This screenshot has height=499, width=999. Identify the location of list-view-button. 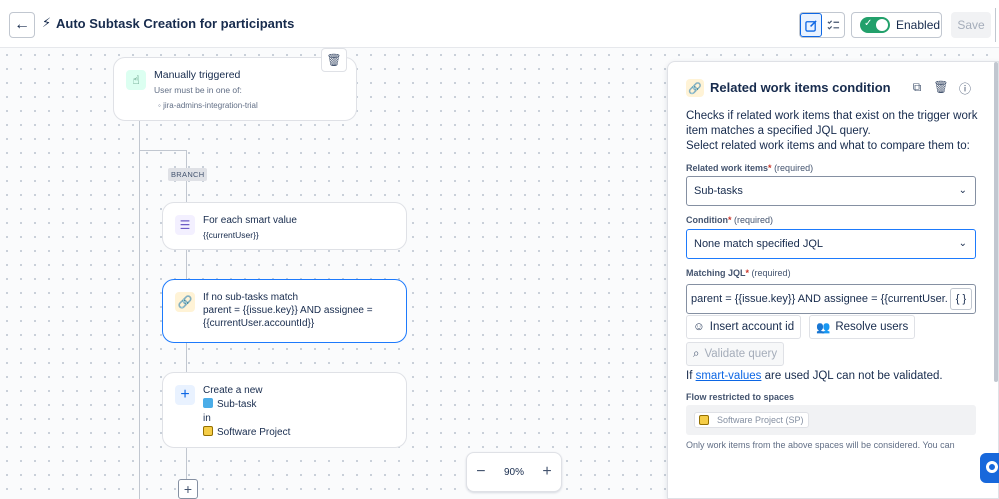
(833, 25).